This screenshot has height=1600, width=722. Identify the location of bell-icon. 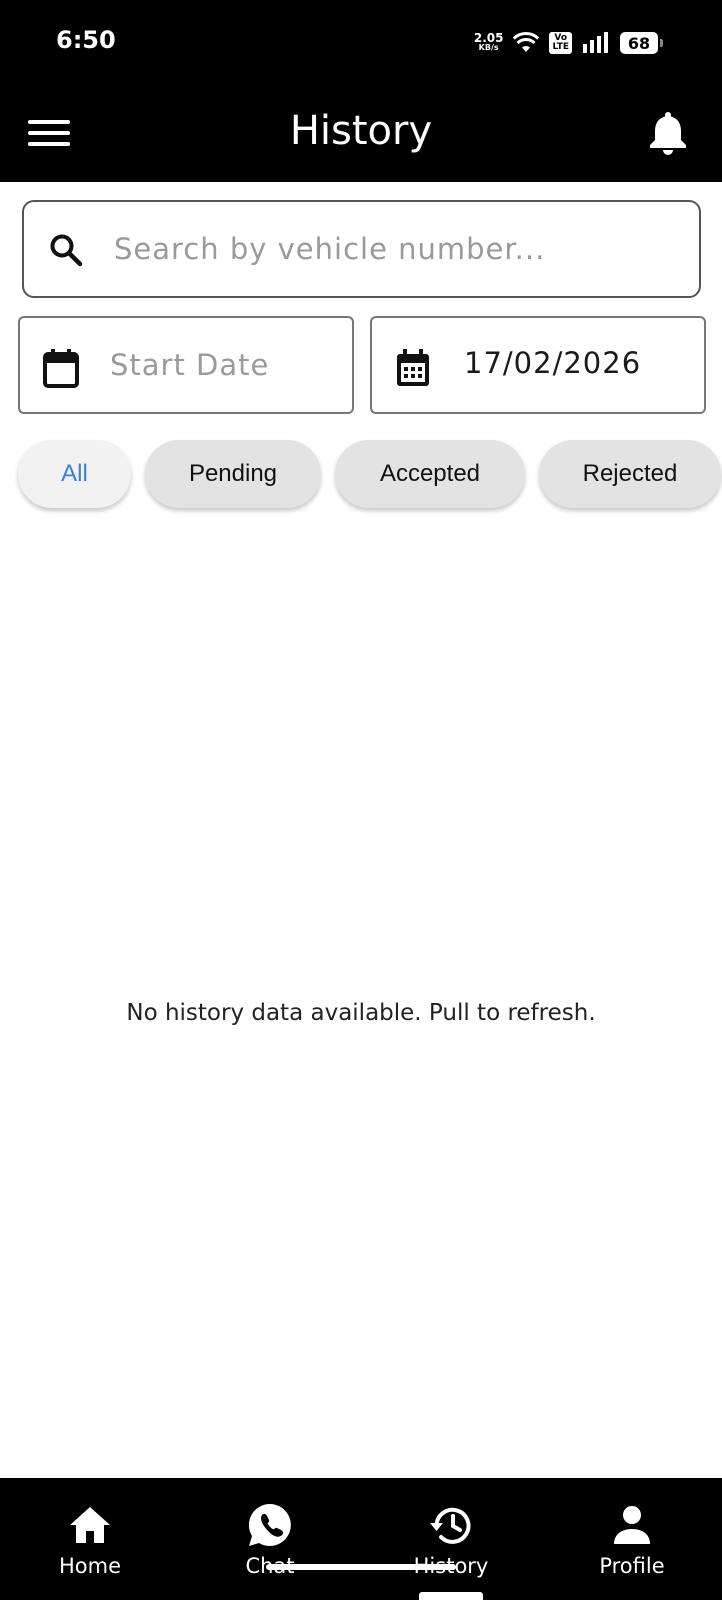
(668, 133).